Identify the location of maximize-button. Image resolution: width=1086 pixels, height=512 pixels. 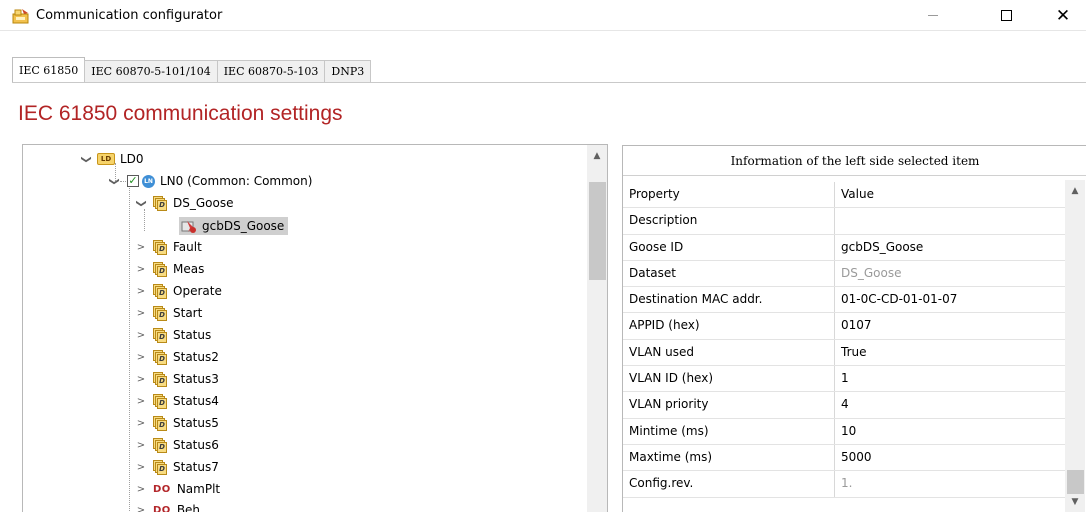
(1006, 15).